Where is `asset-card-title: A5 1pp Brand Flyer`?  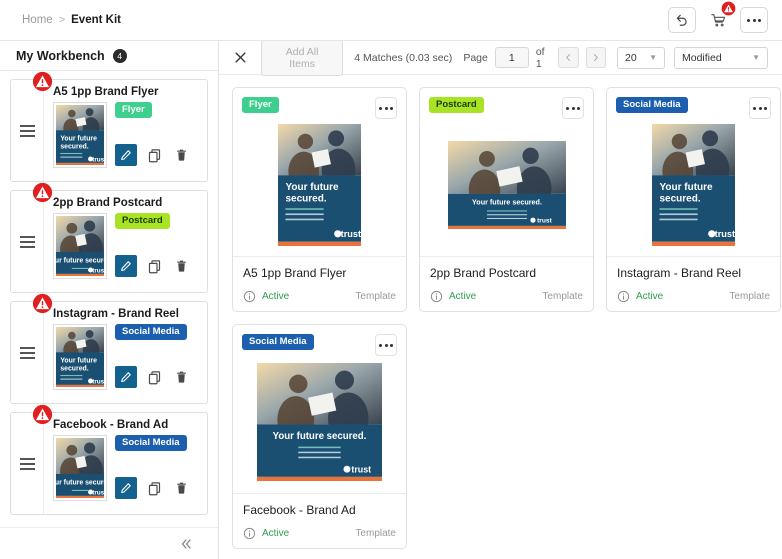 asset-card-title: A5 1pp Brand Flyer is located at coordinates (295, 273).